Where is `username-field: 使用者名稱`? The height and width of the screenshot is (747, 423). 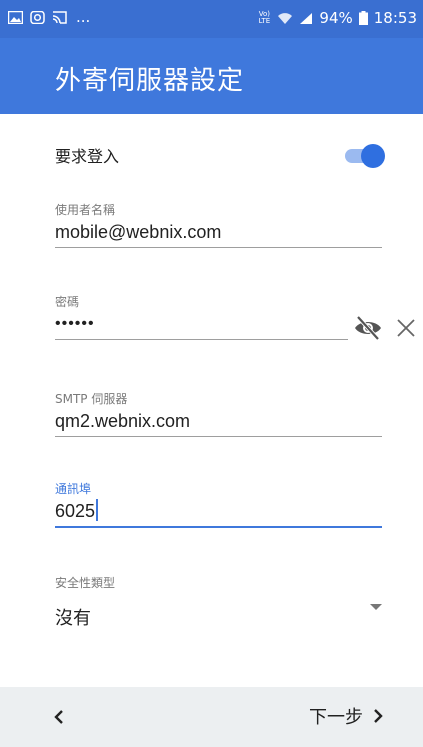
username-field: 使用者名稱 is located at coordinates (218, 224).